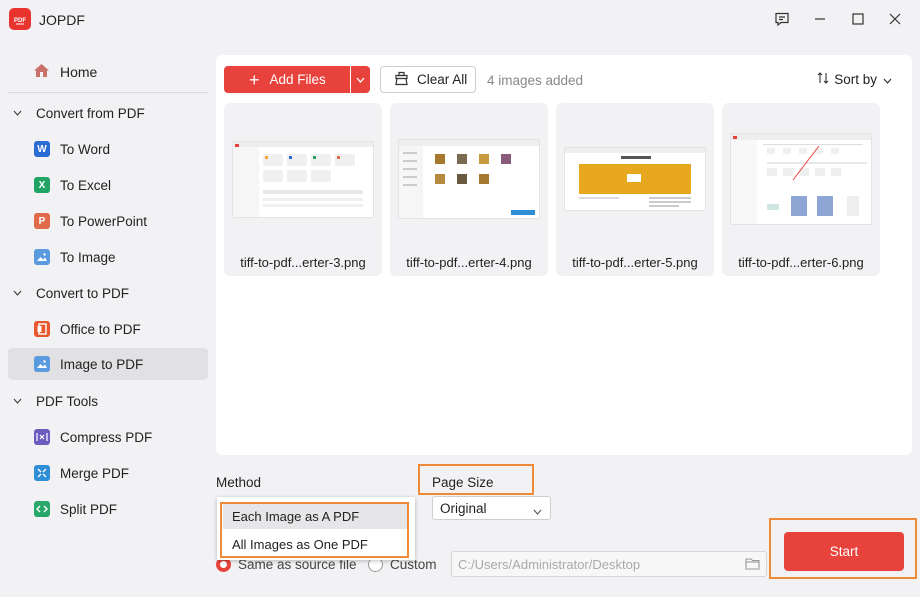 Image resolution: width=920 pixels, height=597 pixels. What do you see at coordinates (79, 72) in the screenshot?
I see `sidebar-item-label: Home` at bounding box center [79, 72].